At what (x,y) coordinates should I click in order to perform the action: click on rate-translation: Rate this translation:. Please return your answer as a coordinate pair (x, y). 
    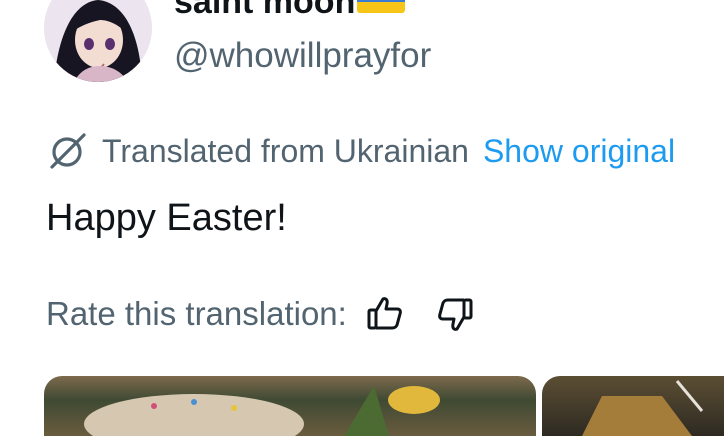
    Looking at the image, I should click on (260, 314).